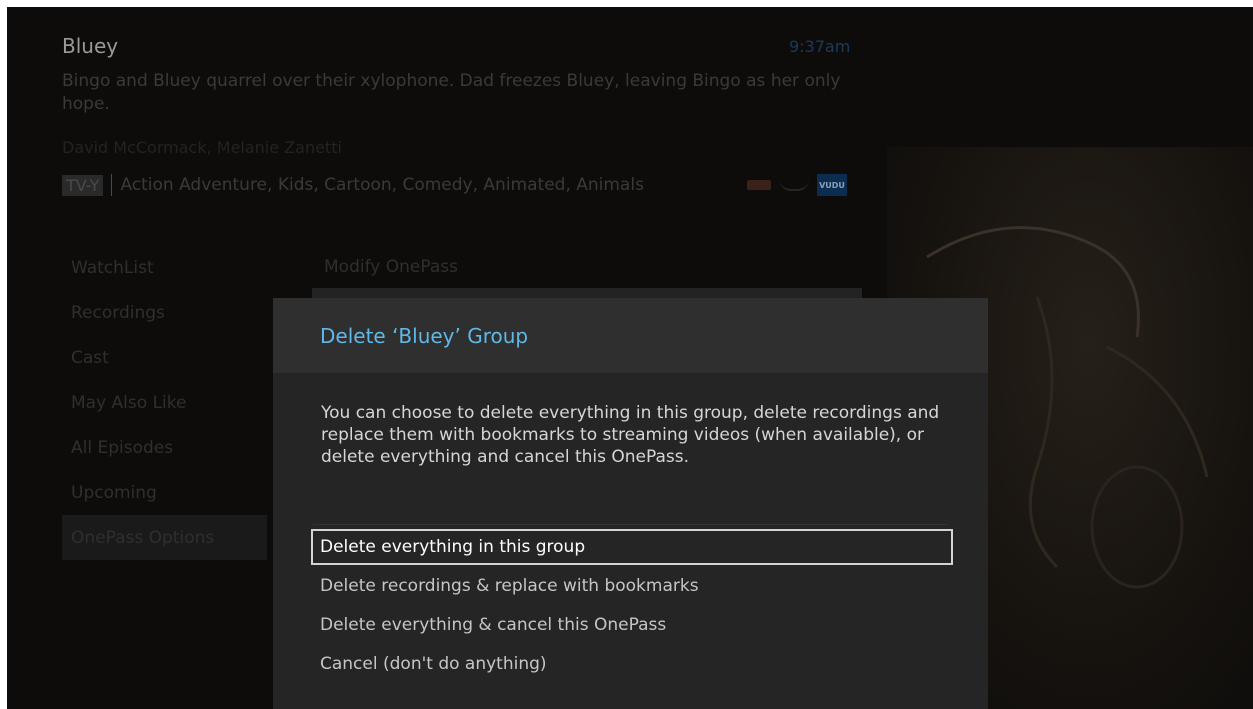 Image resolution: width=1253 pixels, height=709 pixels. Describe the element at coordinates (164, 312) in the screenshot. I see `side-menu-item-recordings: Recordings` at that location.